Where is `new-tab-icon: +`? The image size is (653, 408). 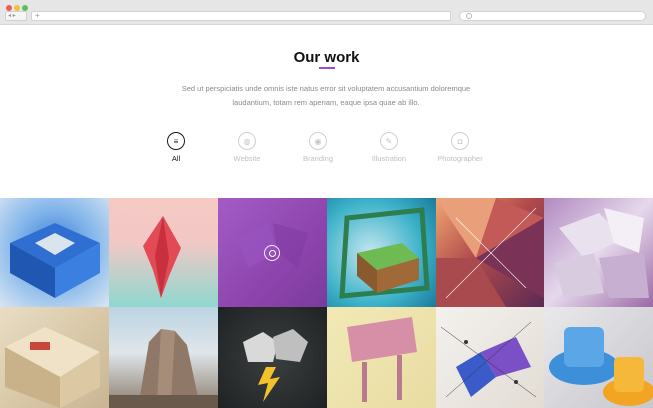
new-tab-icon: + is located at coordinates (37, 15).